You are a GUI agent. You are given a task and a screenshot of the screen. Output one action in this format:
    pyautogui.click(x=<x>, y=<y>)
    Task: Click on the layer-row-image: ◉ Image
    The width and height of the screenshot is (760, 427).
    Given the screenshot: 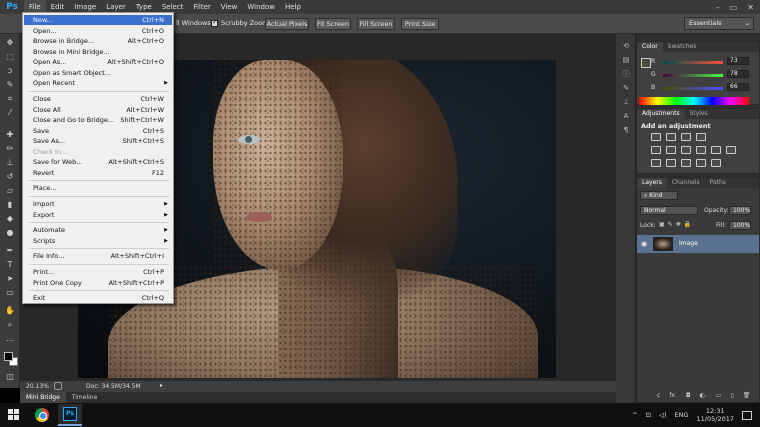 What is the action you would take?
    pyautogui.click(x=698, y=244)
    